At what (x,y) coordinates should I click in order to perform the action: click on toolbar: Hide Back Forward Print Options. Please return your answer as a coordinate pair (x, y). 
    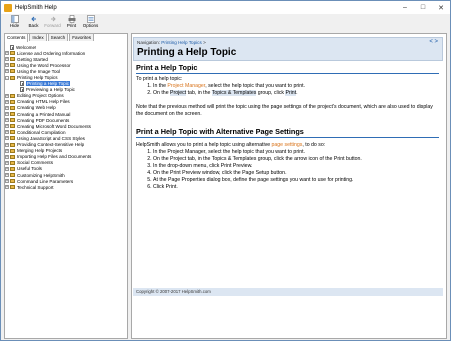
    Looking at the image, I should click on (225, 23).